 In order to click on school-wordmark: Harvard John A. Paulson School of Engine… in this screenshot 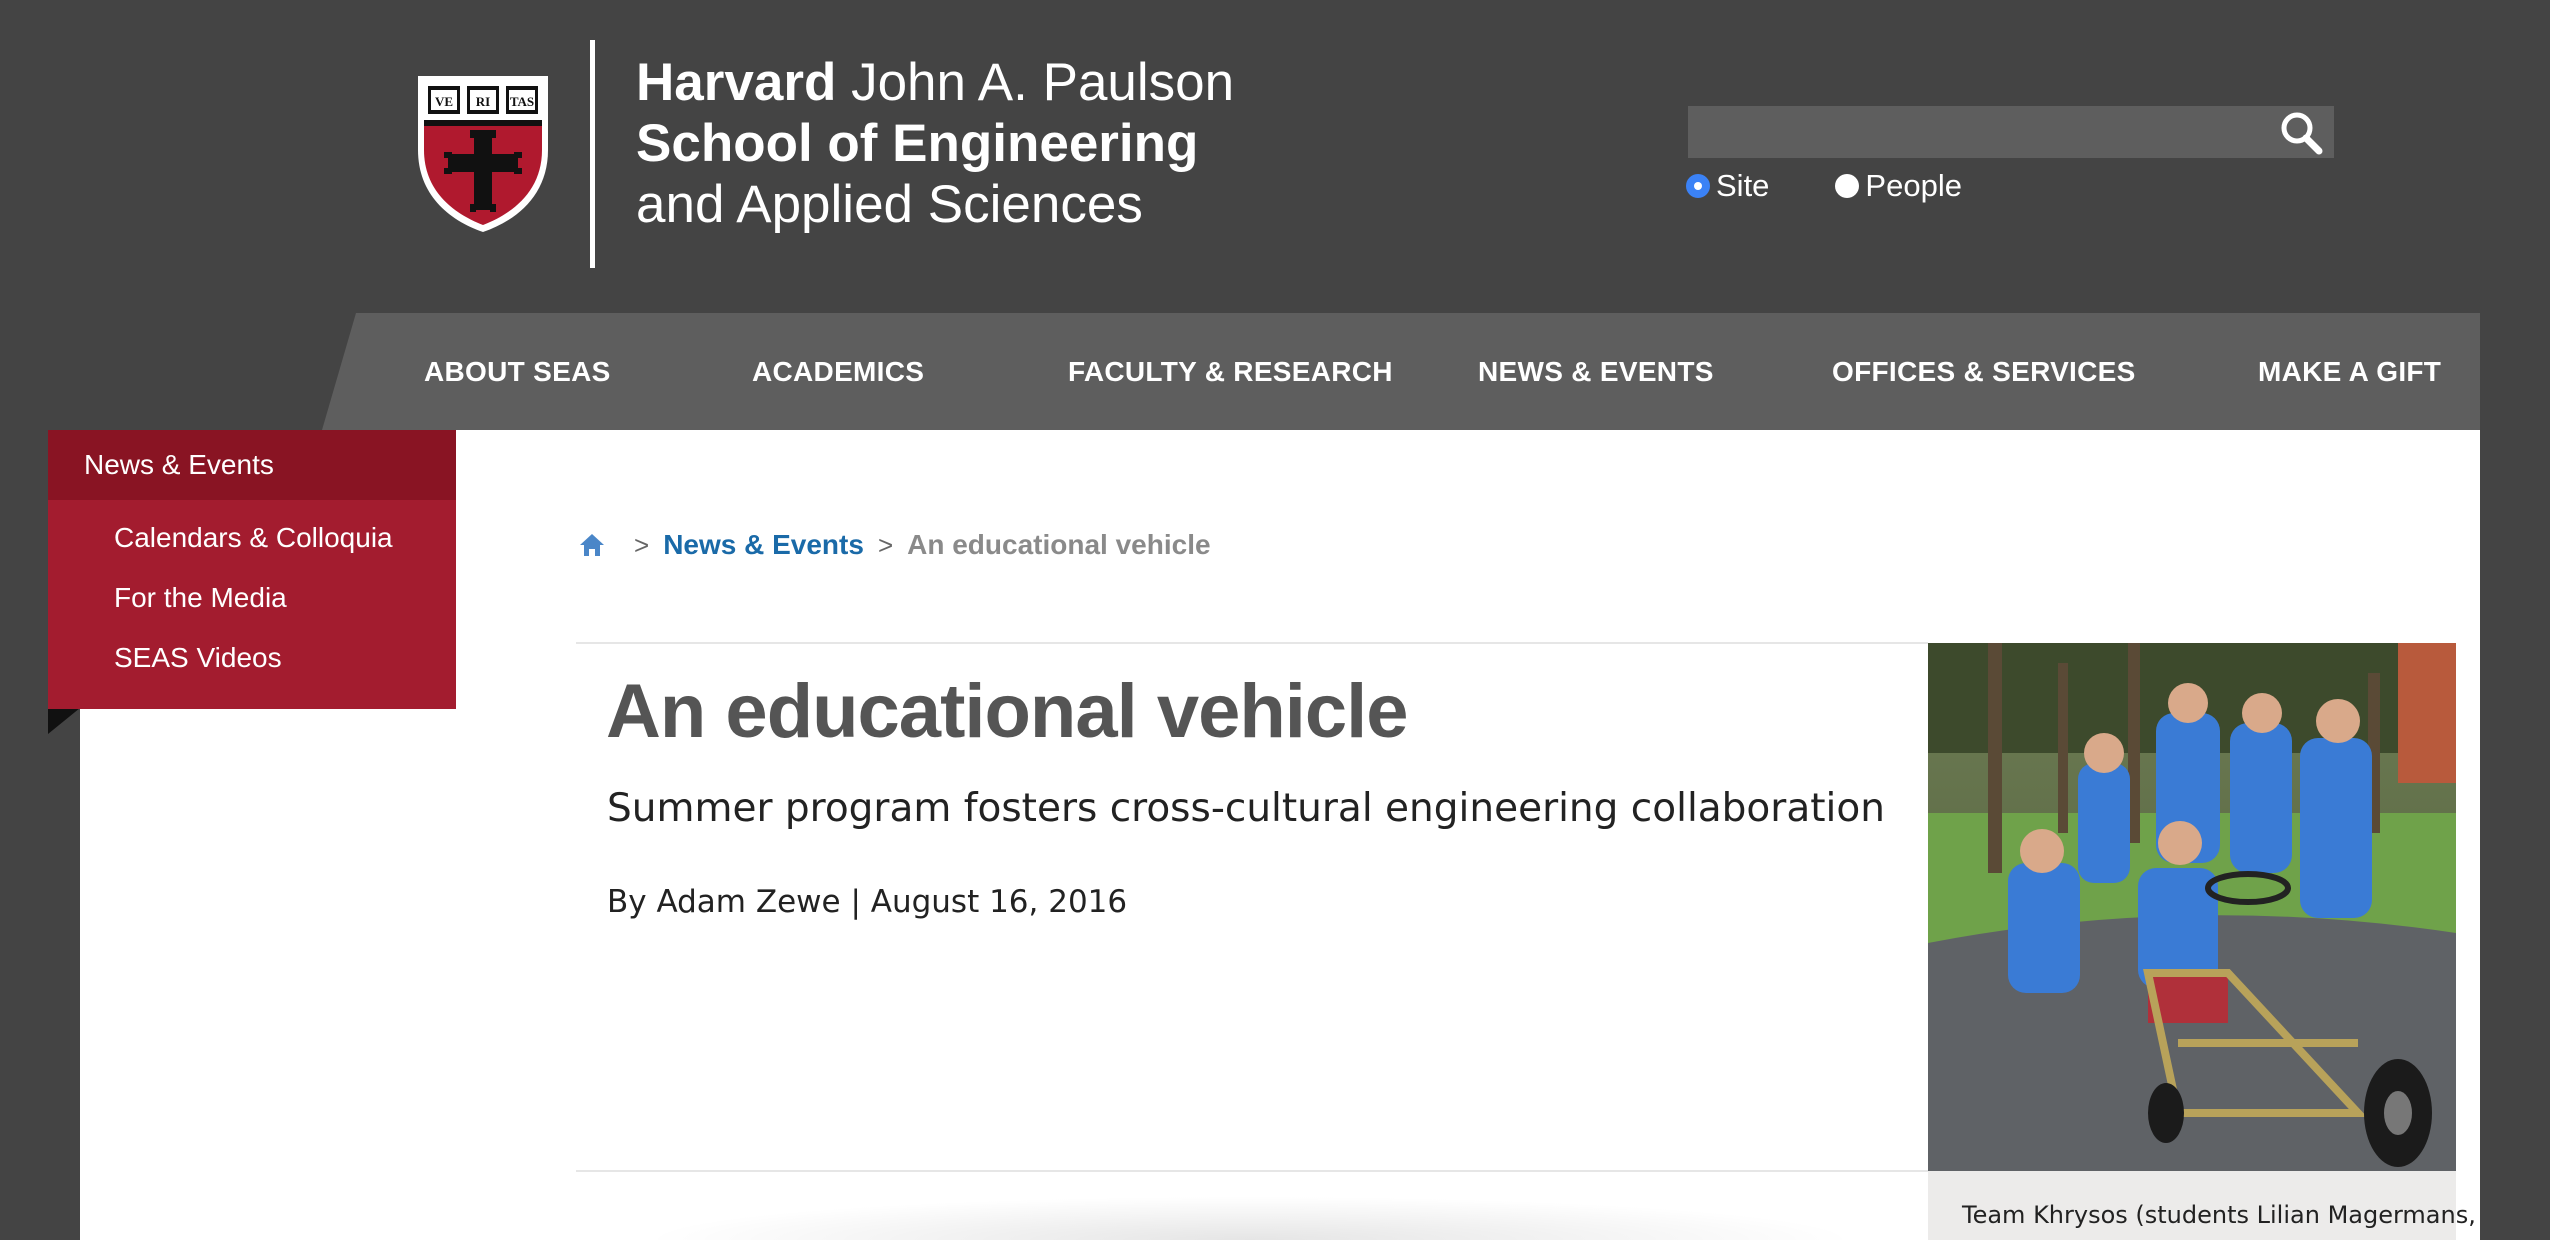, I will do `click(935, 143)`.